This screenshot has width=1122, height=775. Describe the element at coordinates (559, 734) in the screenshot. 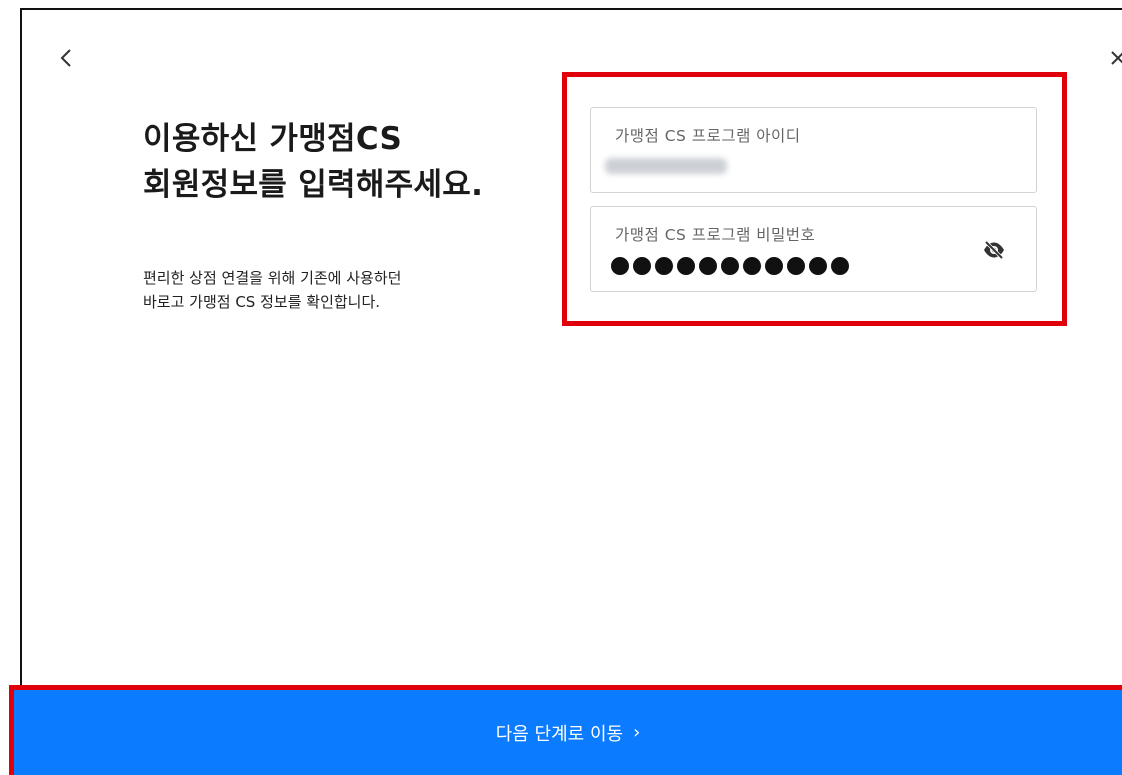

I see `next-step-label: 다음 단계로 이동` at that location.